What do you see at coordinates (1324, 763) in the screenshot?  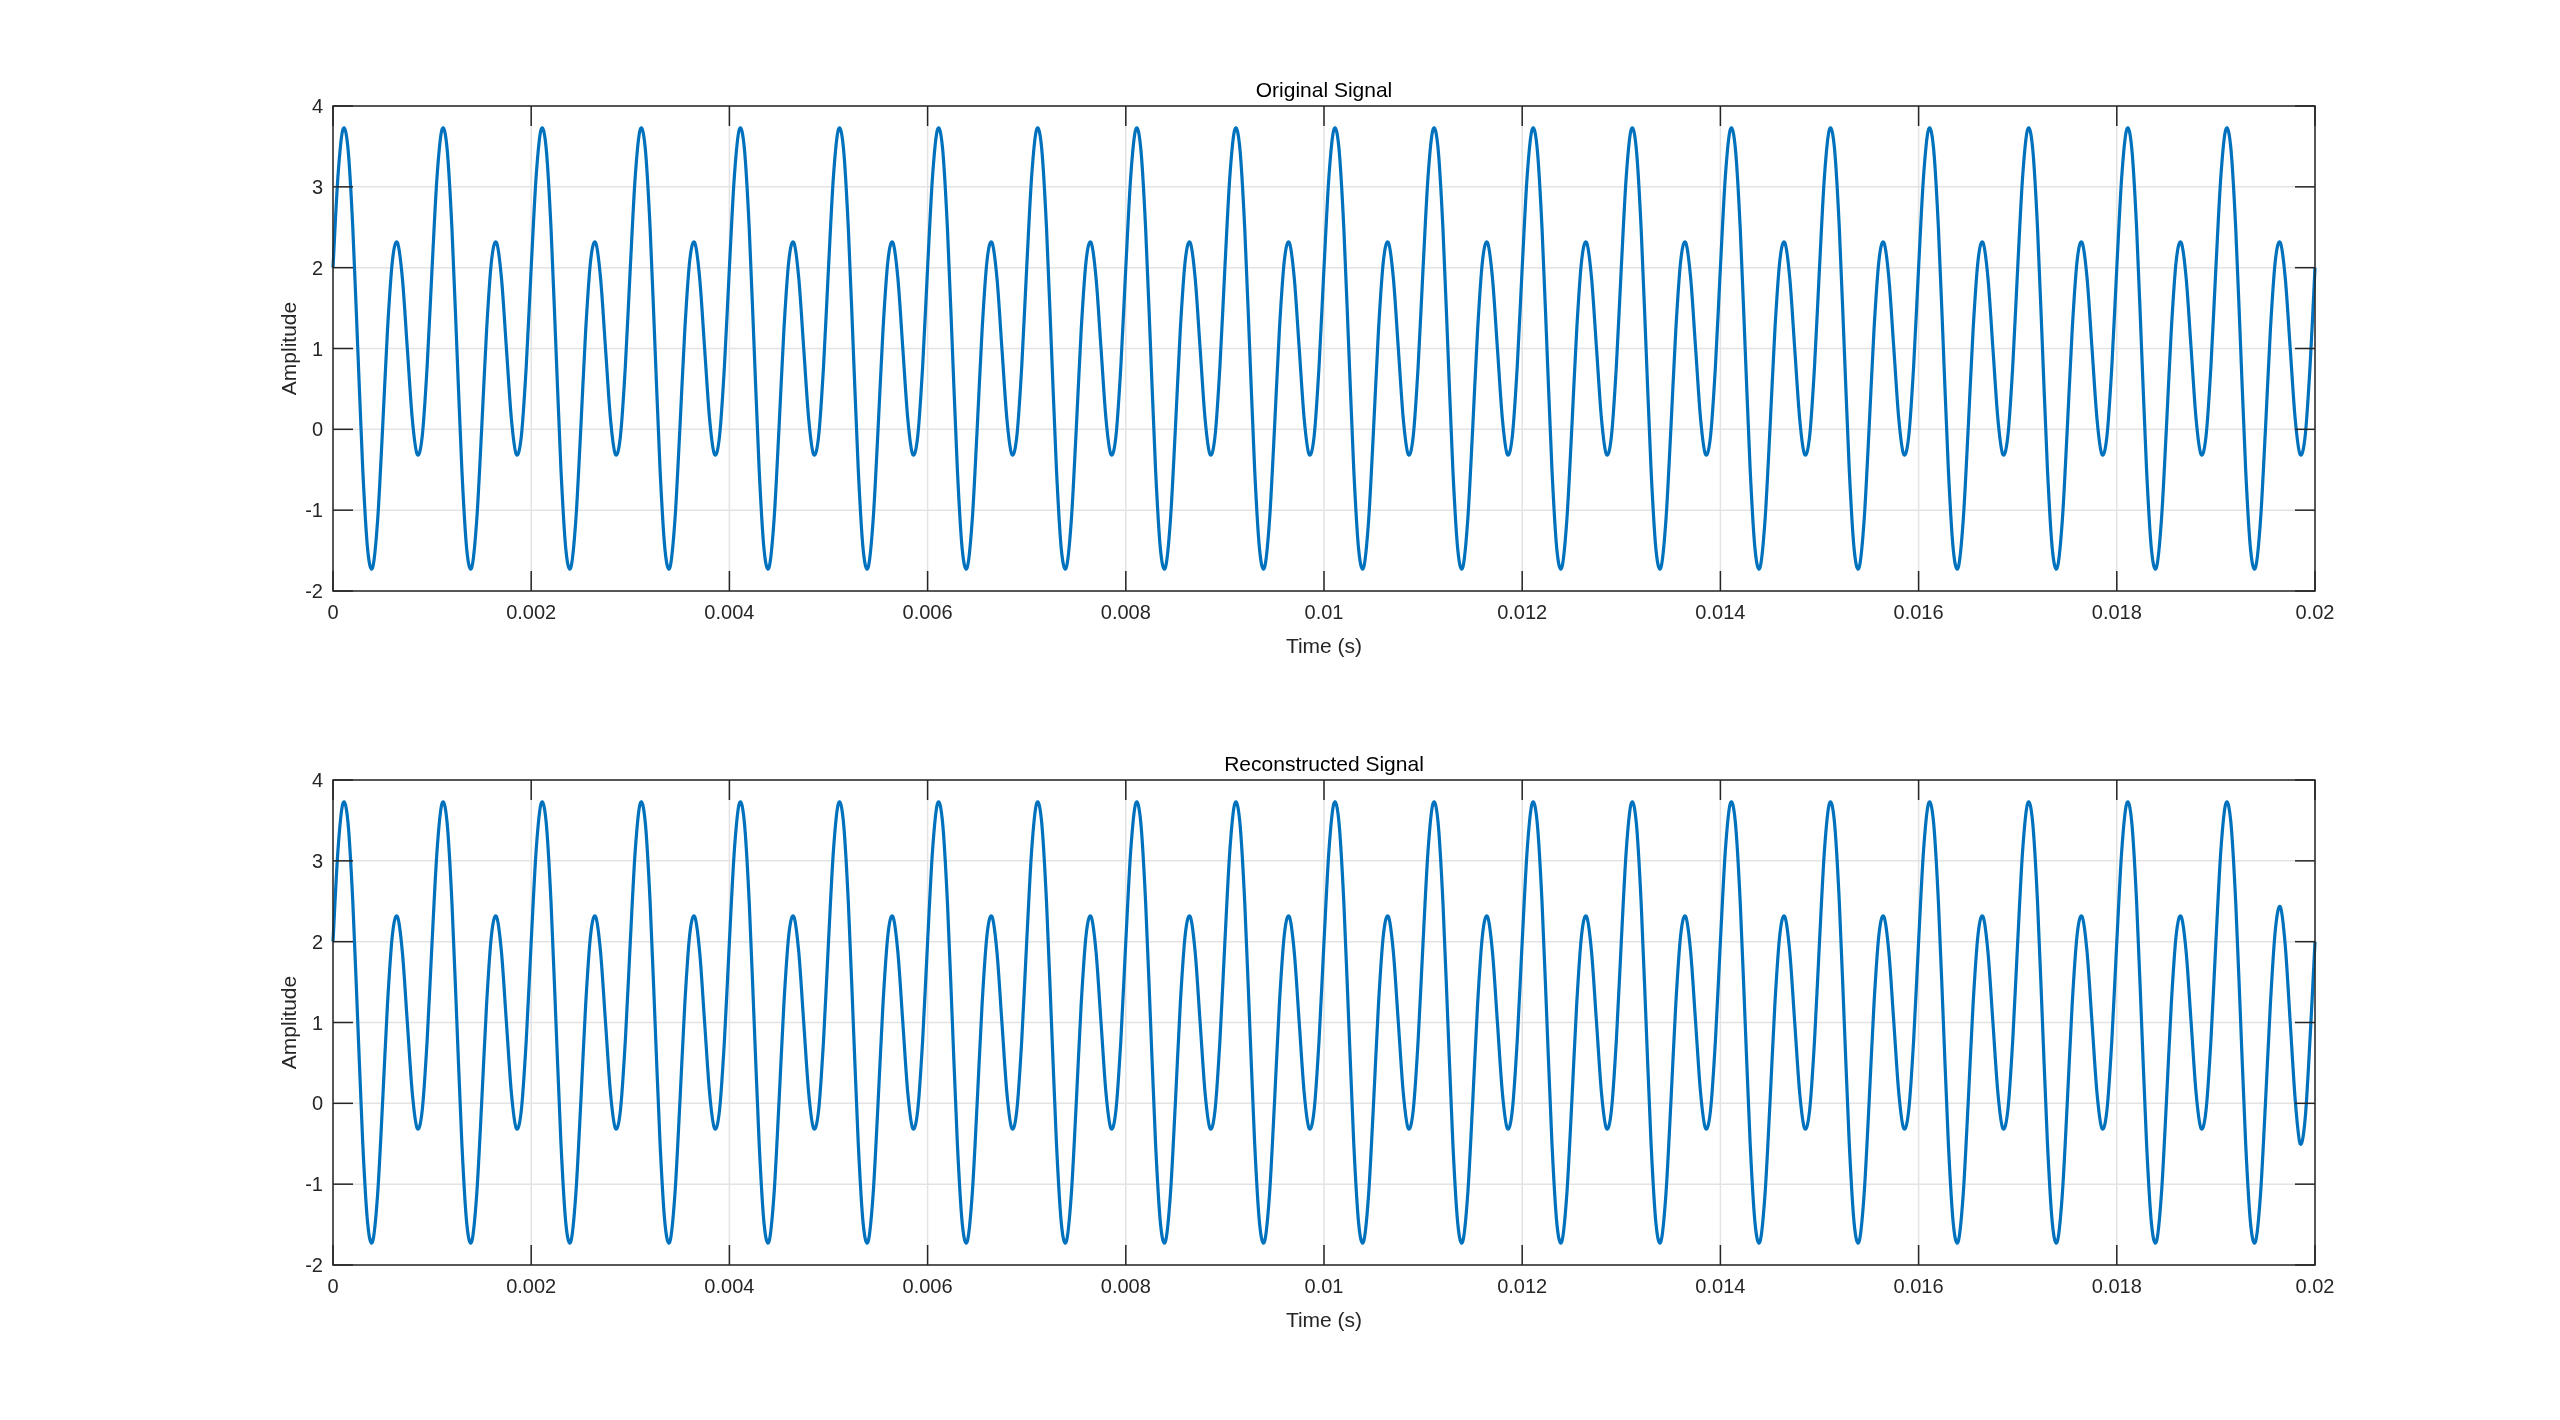 I see `chart-title: Reconstructed Signal` at bounding box center [1324, 763].